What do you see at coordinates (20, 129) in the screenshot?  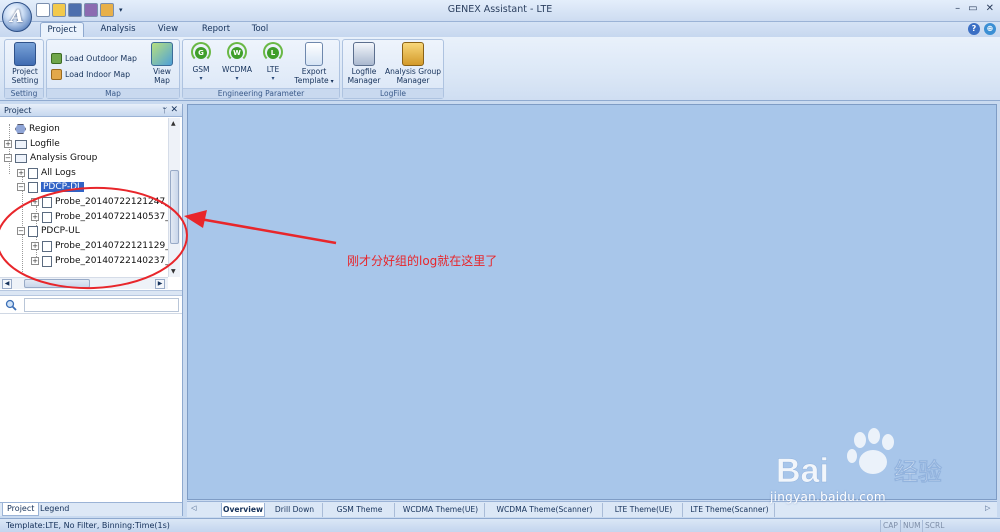 I see `region-icon` at bounding box center [20, 129].